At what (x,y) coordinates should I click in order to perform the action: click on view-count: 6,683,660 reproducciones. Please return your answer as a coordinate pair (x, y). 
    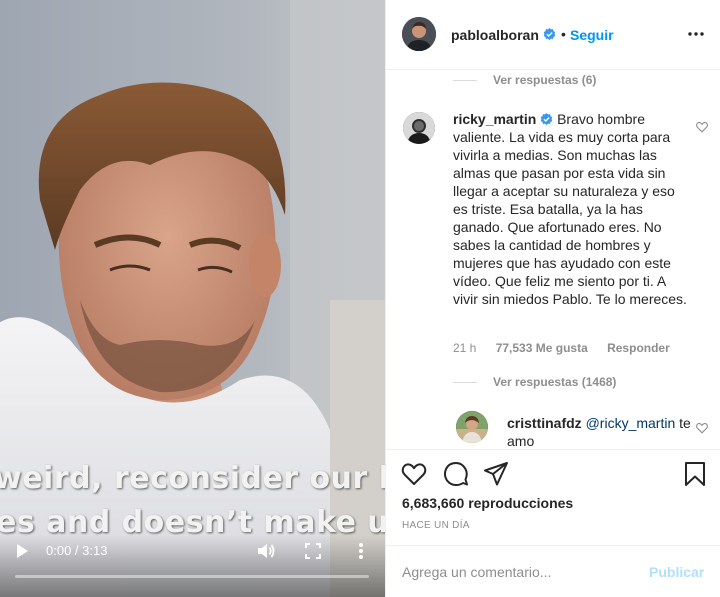
    Looking at the image, I should click on (487, 503).